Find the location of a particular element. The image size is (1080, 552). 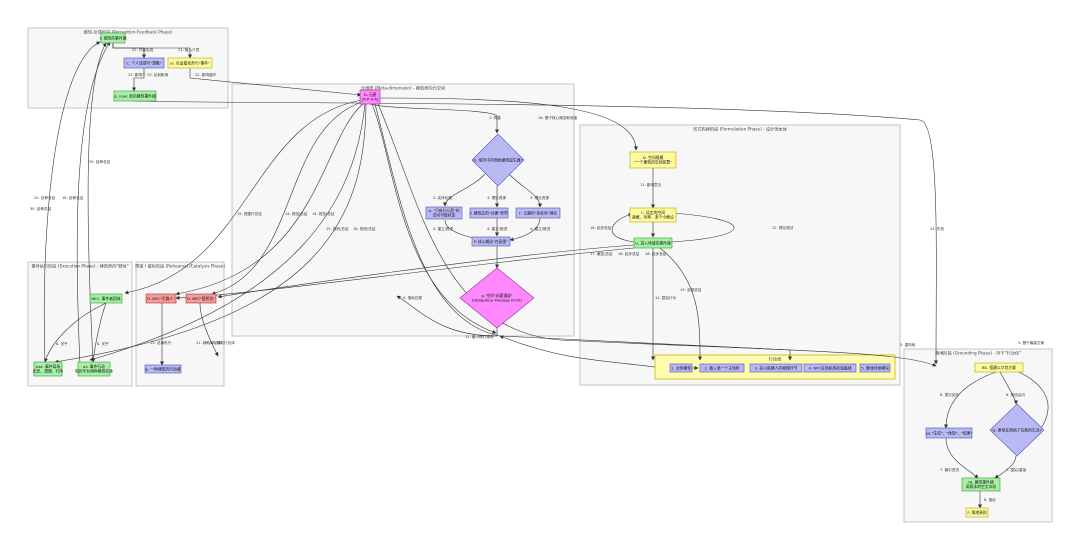

node-catalysis-sim: φ. 一种建筑的行动者 is located at coordinates (163, 369).